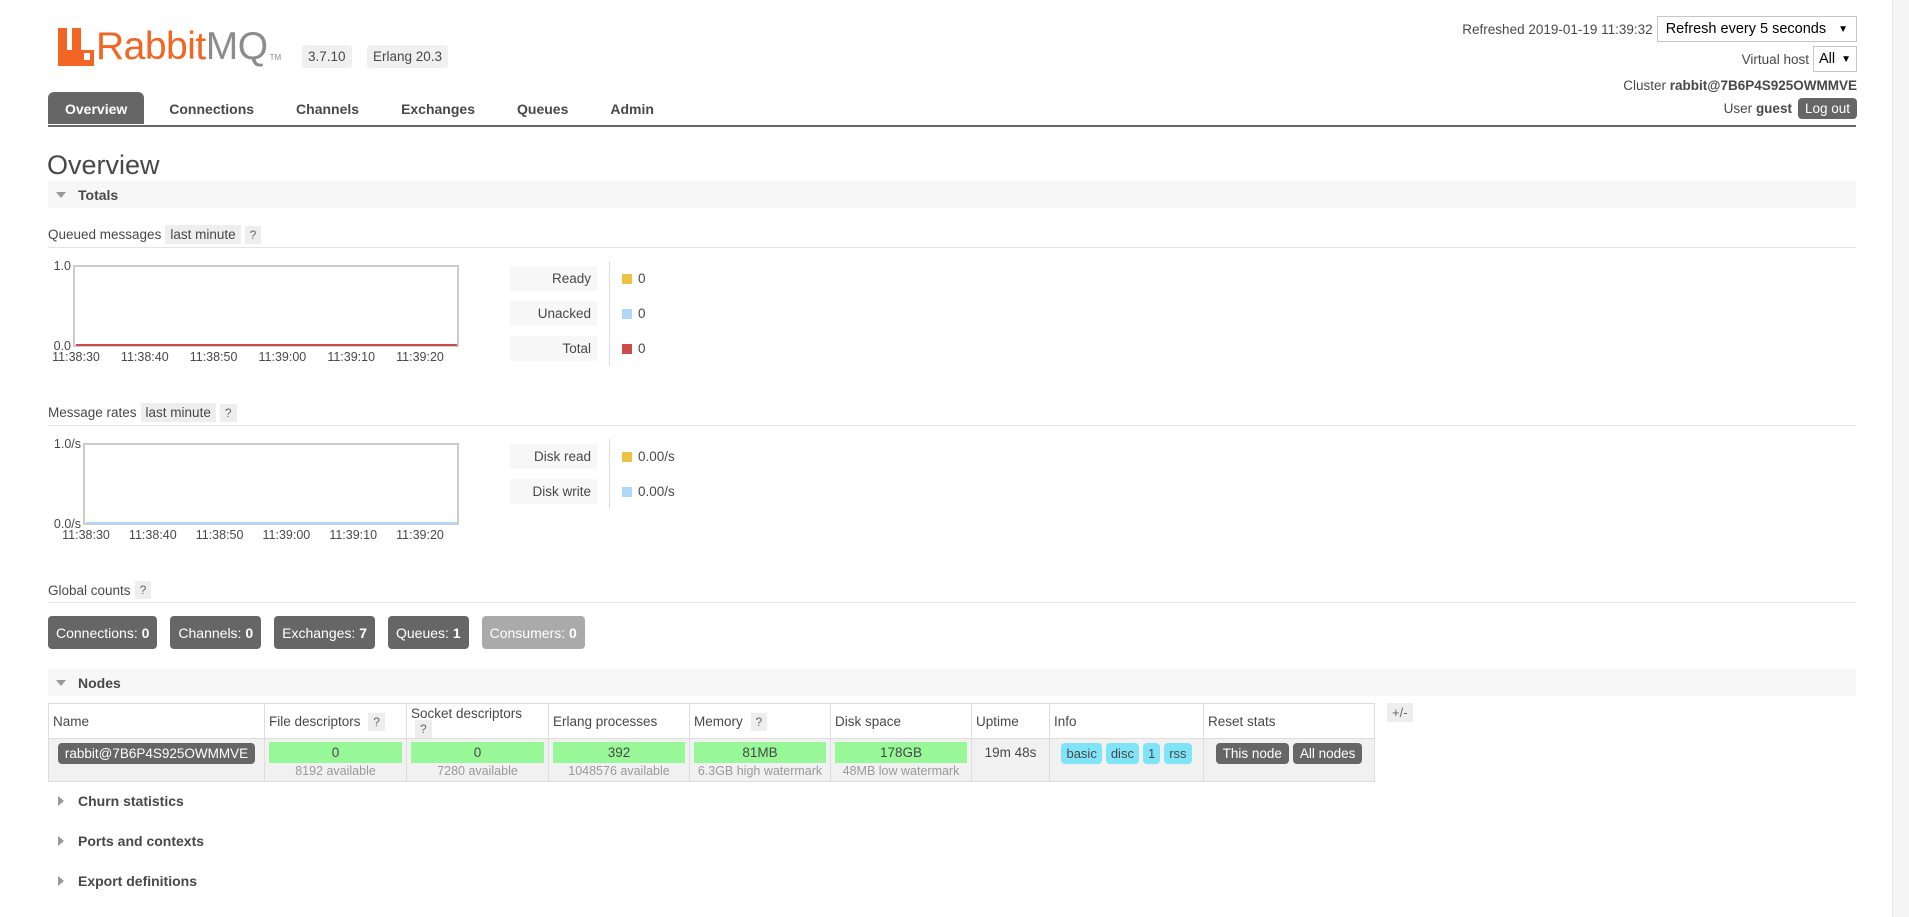  I want to click on tab-admin: Admin, so click(632, 108).